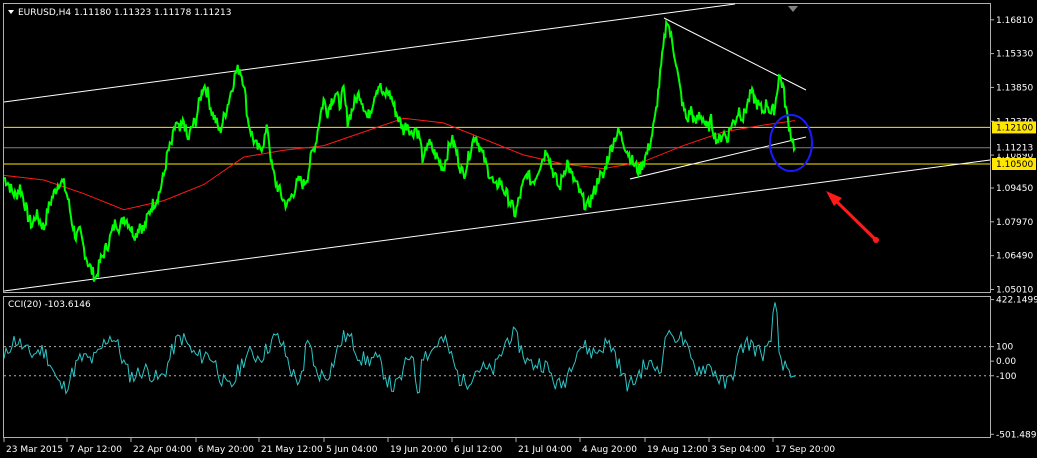  Describe the element at coordinates (1014, 55) in the screenshot. I see `price-axis-label: 1.15330` at that location.